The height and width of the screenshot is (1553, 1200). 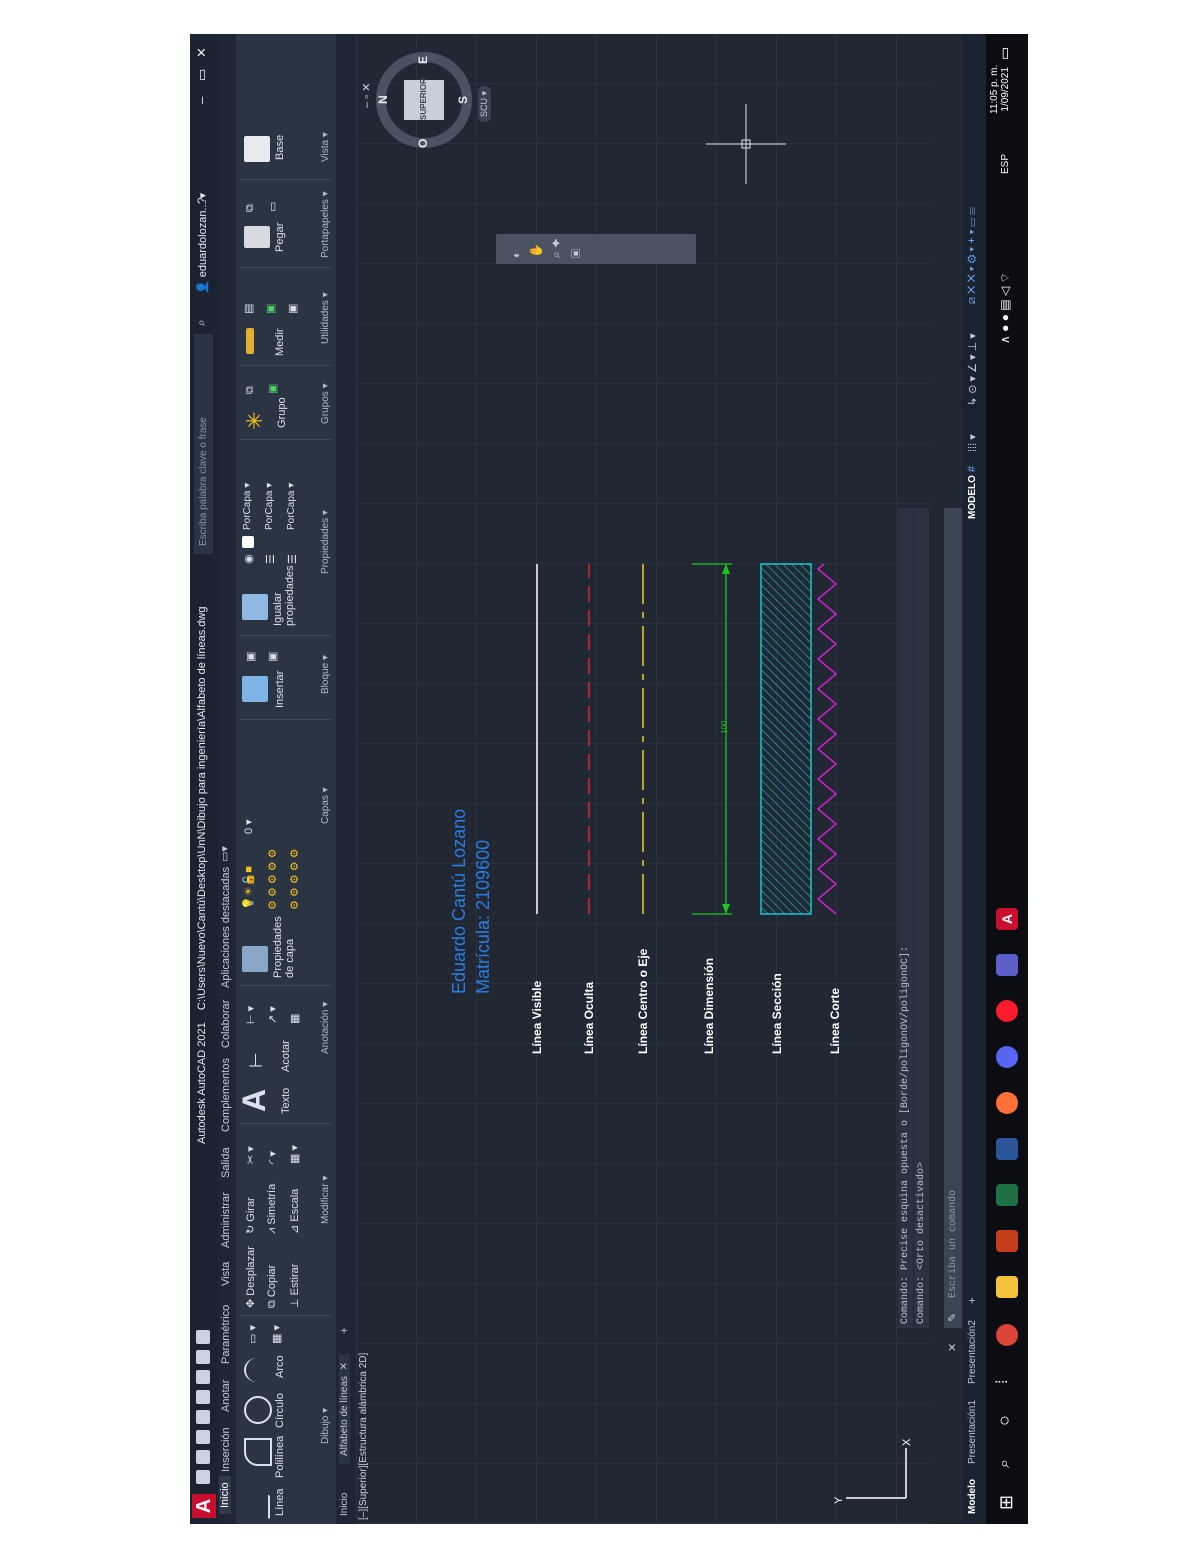 What do you see at coordinates (325, 674) in the screenshot?
I see `panel-bloque: Bloque ▾` at bounding box center [325, 674].